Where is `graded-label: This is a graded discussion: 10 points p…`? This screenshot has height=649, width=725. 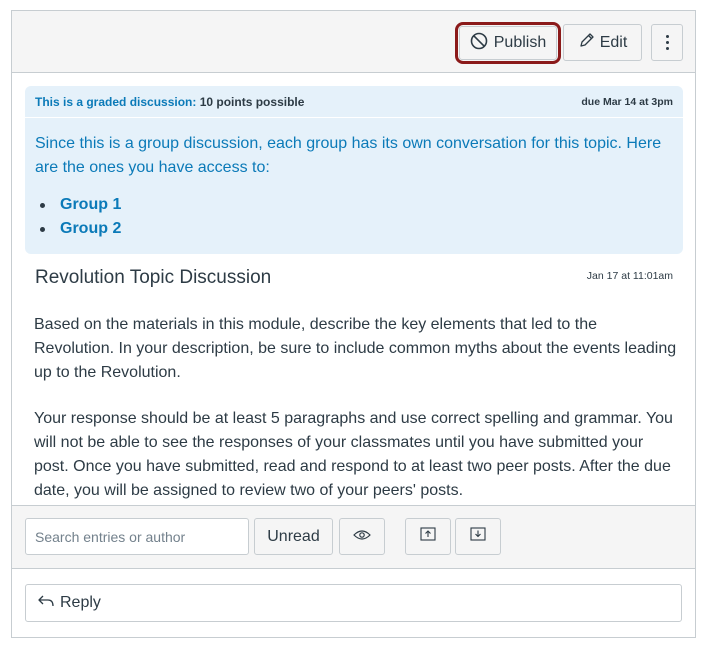 graded-label: This is a graded discussion: 10 points p… is located at coordinates (169, 102).